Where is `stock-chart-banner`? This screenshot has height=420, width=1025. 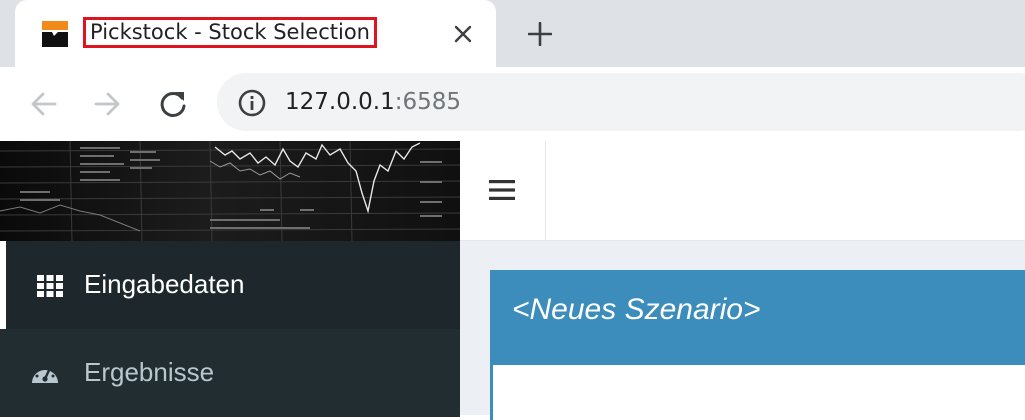 stock-chart-banner is located at coordinates (230, 191).